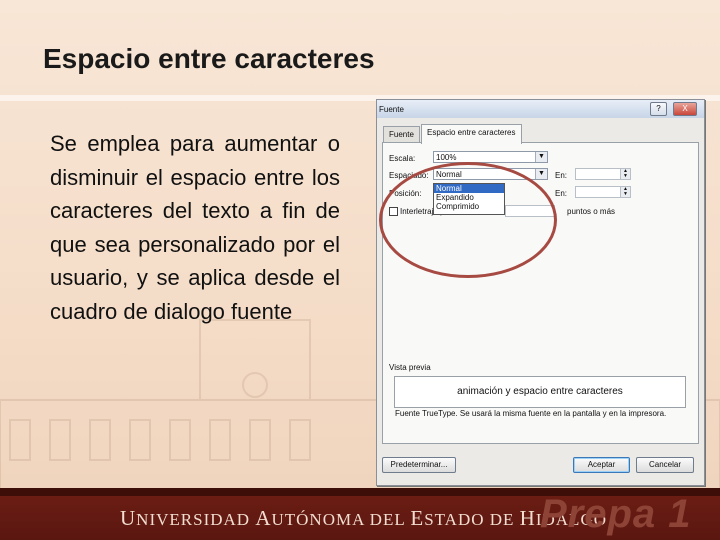 The width and height of the screenshot is (720, 540). Describe the element at coordinates (603, 174) in the screenshot. I see `espaciado-amount-spinner: ▲ ▼` at that location.